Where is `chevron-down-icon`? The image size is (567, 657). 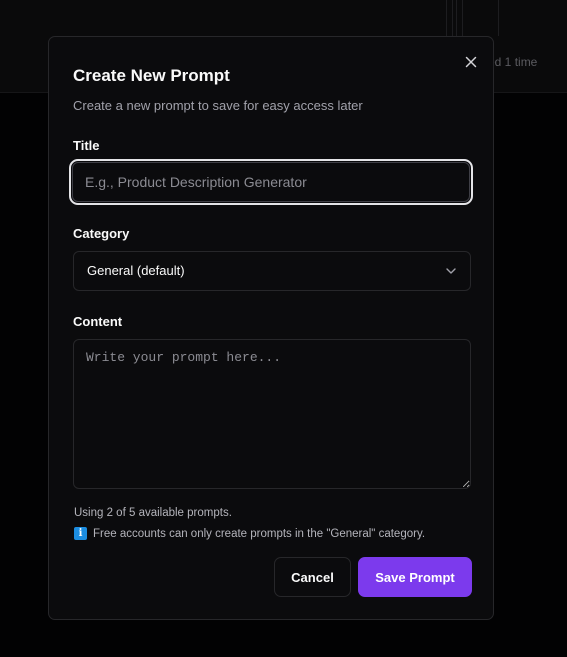 chevron-down-icon is located at coordinates (451, 271).